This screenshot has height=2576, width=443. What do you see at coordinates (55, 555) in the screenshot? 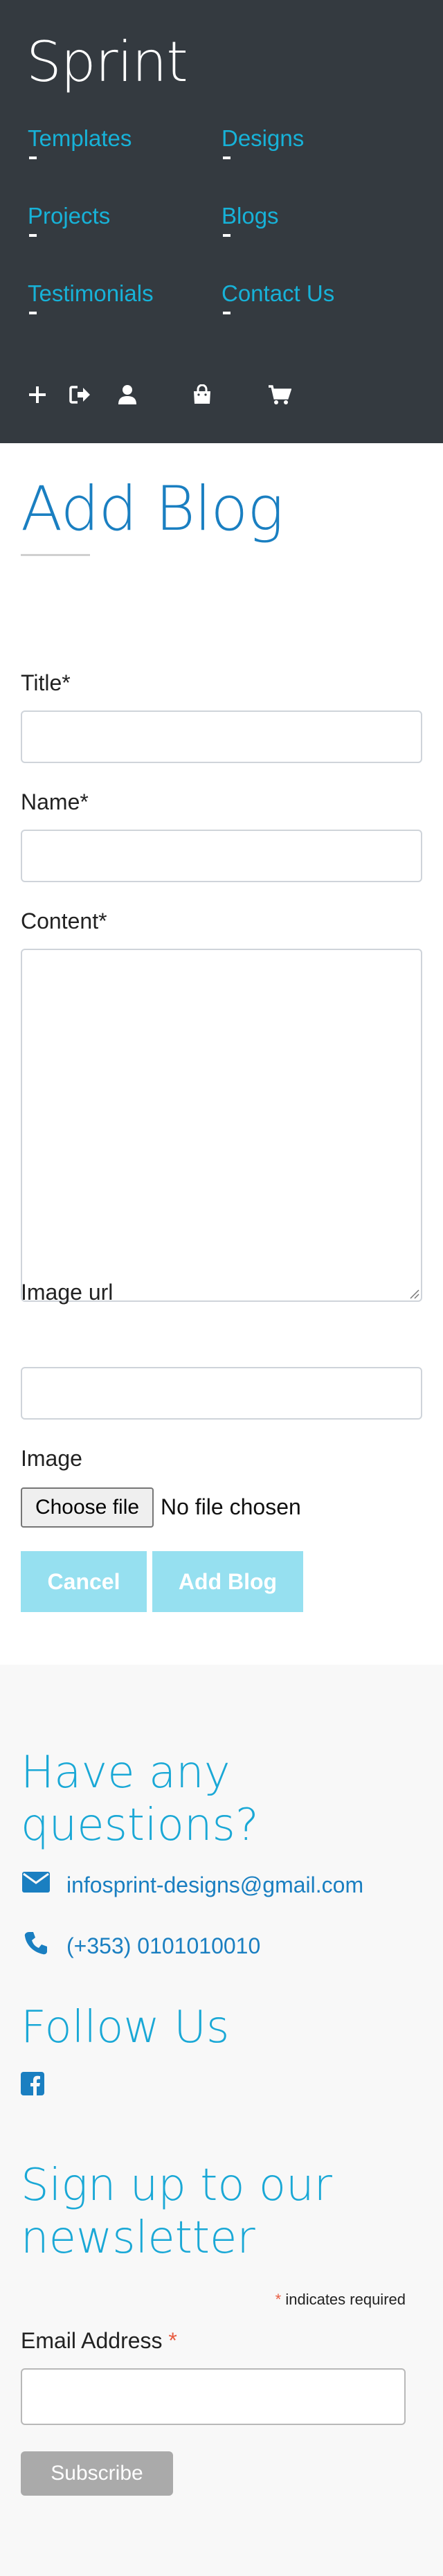
I see `title-divider` at bounding box center [55, 555].